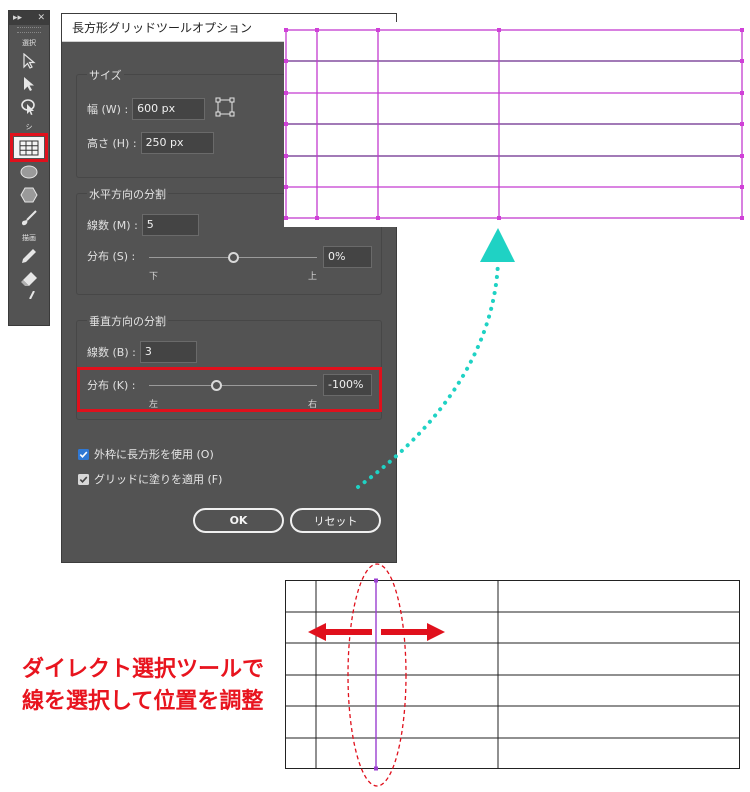 Image resolution: width=750 pixels, height=792 pixels. I want to click on teal-dotted-arrow, so click(428, 374).